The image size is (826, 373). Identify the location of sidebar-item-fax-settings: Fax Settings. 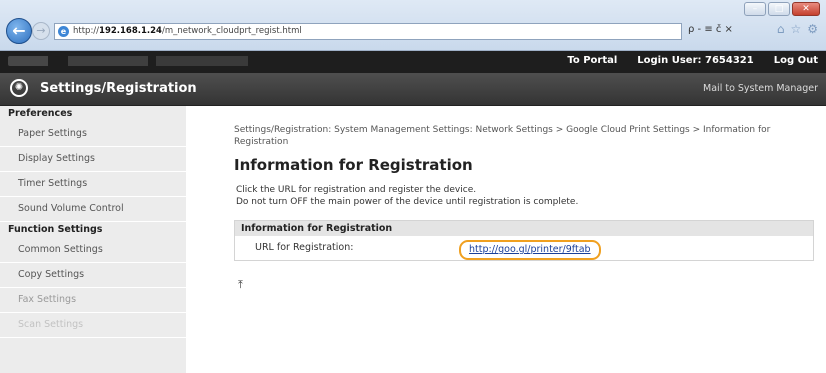
(93, 300).